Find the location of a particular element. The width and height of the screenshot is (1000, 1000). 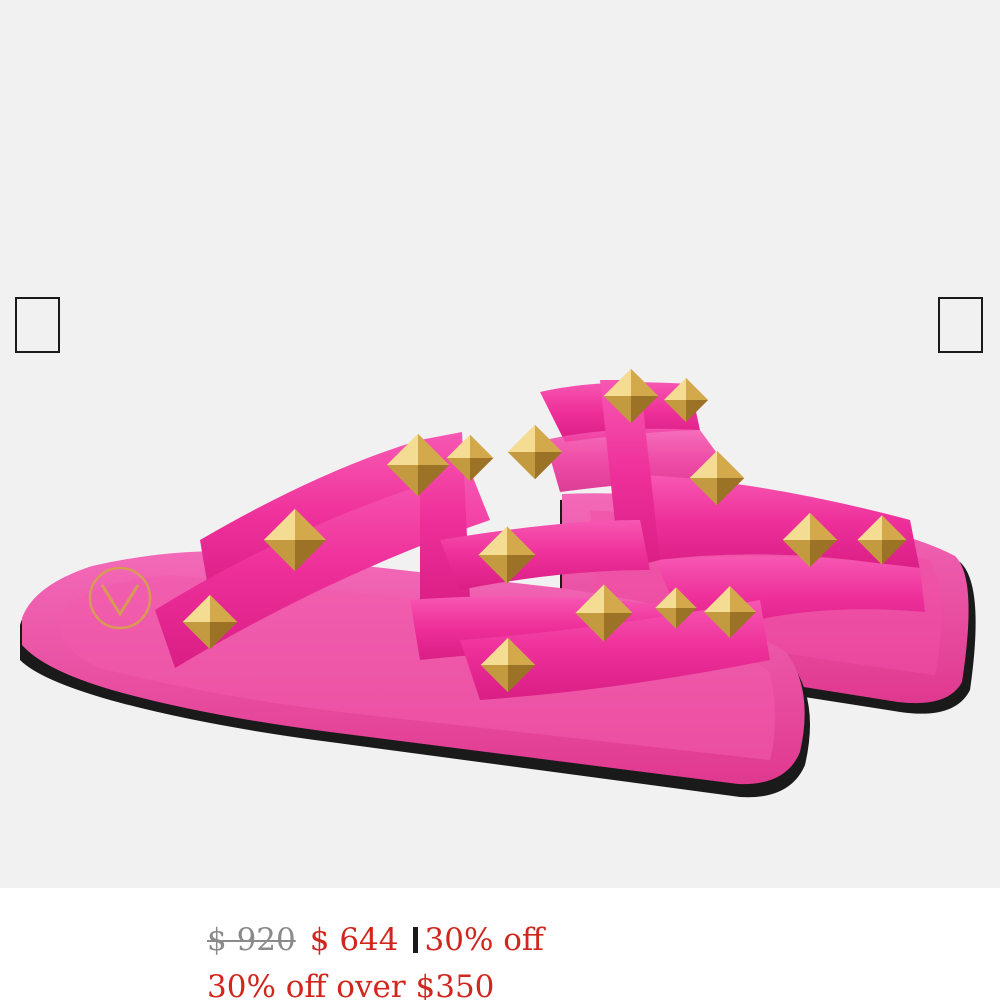

price-block: $ 920 $ 644 30% off 30% off over $350 is located at coordinates (587, 960).